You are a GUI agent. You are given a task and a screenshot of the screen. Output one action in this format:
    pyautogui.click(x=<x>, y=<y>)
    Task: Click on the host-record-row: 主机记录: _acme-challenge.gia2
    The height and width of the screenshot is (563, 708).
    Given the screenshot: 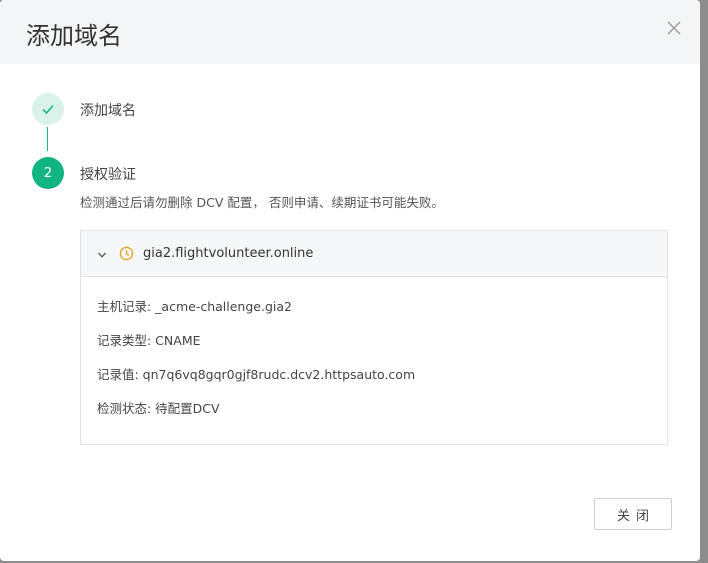 What is the action you would take?
    pyautogui.click(x=194, y=306)
    